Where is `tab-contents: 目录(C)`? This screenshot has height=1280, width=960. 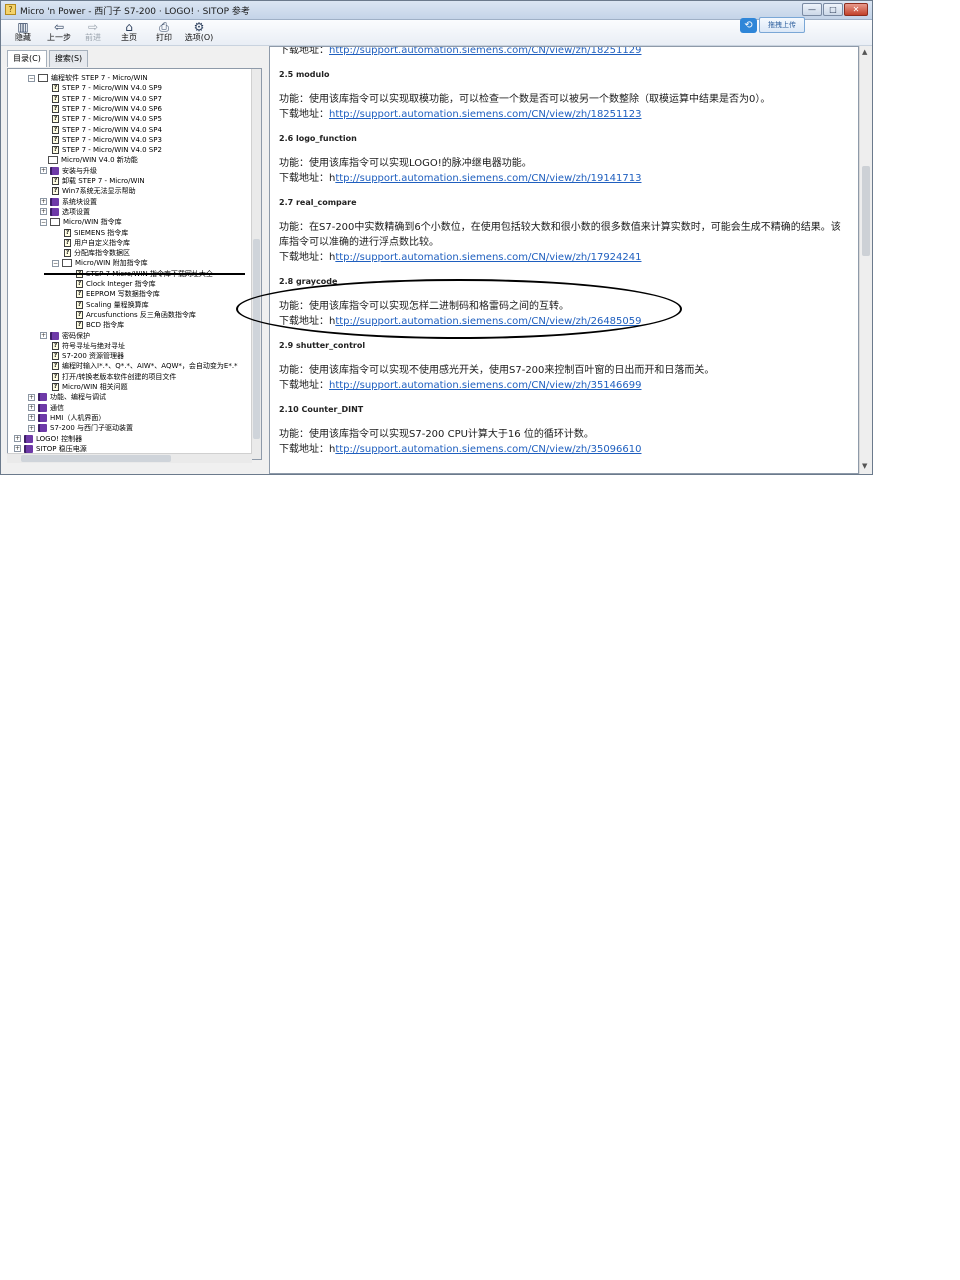 tab-contents: 目录(C) is located at coordinates (27, 58).